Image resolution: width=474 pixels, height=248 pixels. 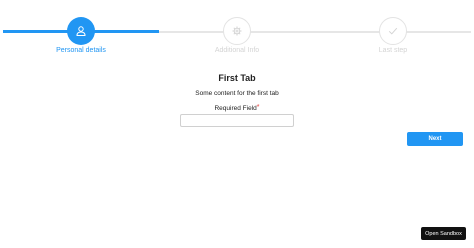 What do you see at coordinates (258, 107) in the screenshot?
I see `required-marker: *` at bounding box center [258, 107].